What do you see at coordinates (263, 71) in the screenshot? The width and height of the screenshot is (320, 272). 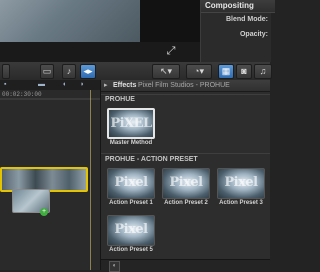 I see `music-browser-icon: ♫` at bounding box center [263, 71].